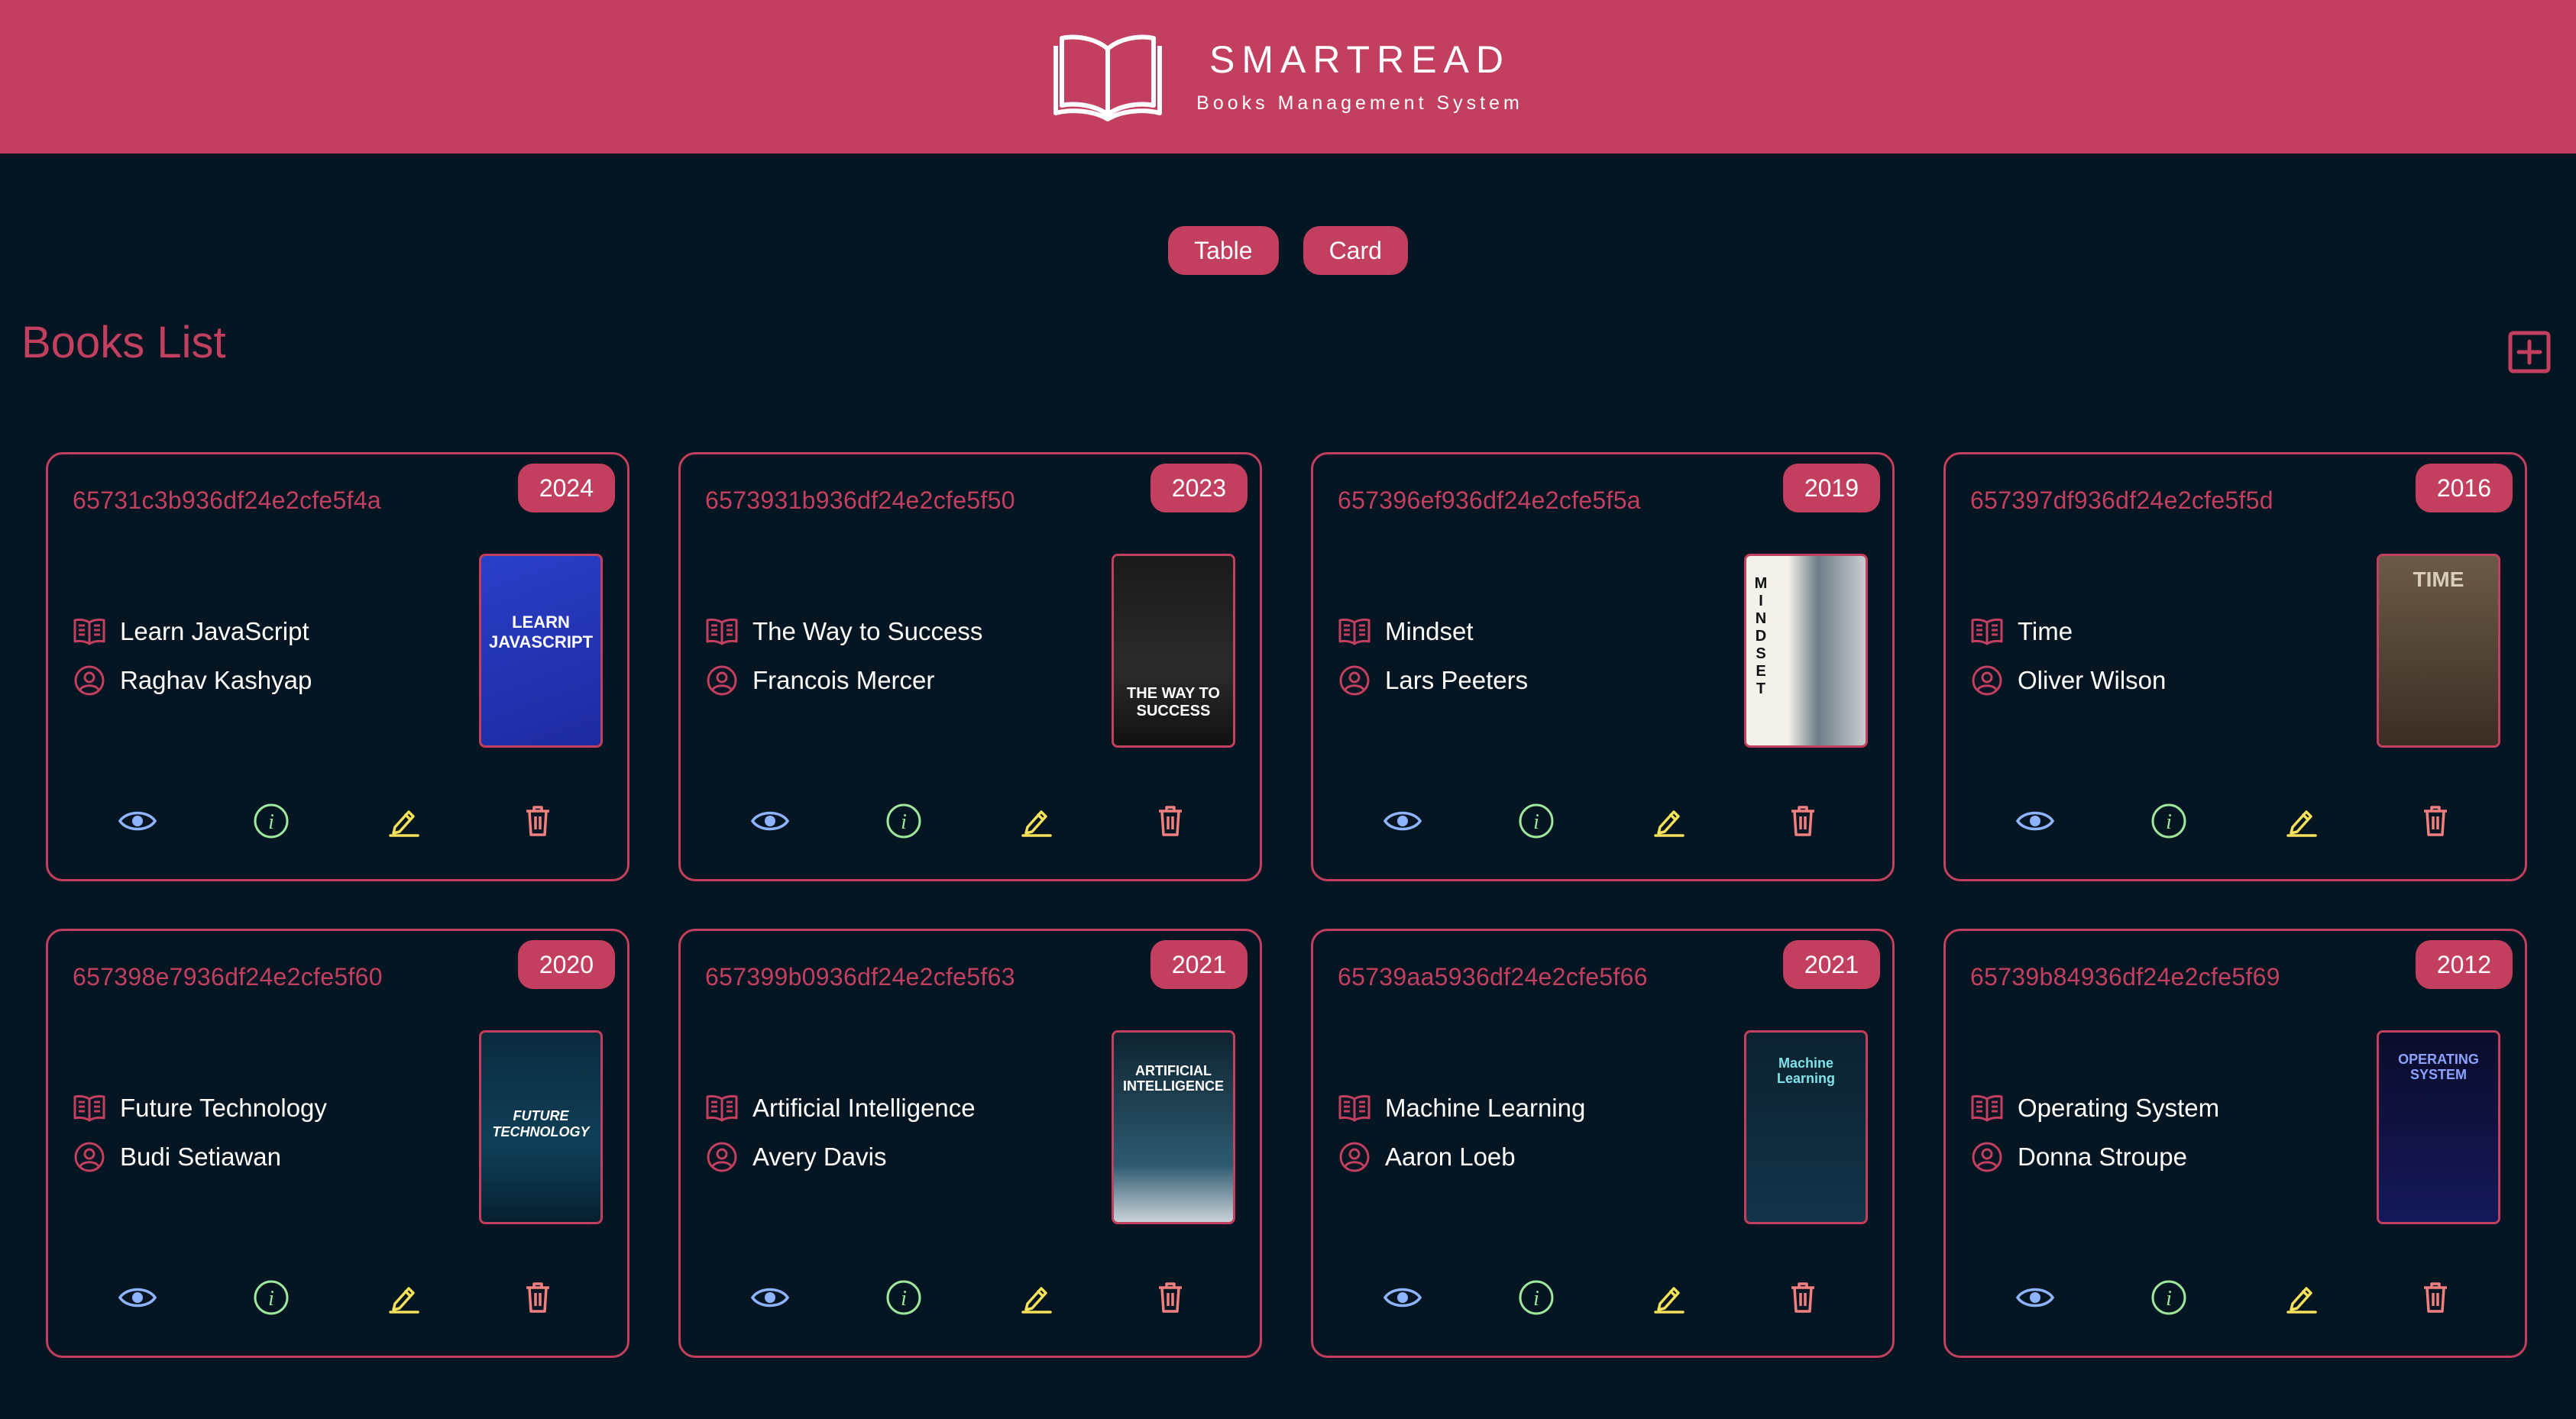 The width and height of the screenshot is (2576, 1419). Describe the element at coordinates (1199, 488) in the screenshot. I see `publish-year-badge: 2023` at that location.